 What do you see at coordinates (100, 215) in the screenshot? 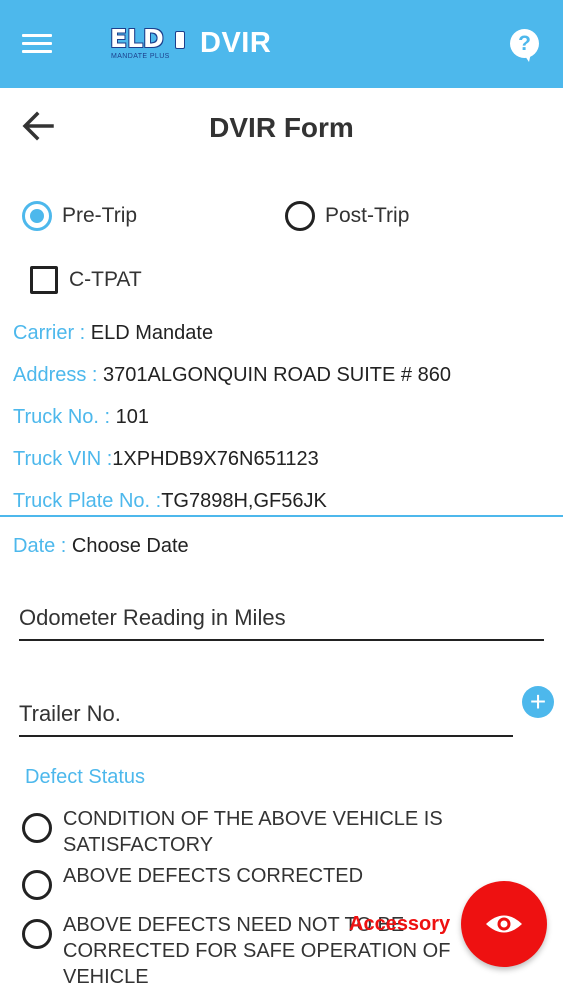
I see `radio-label: Pre-Trip` at bounding box center [100, 215].